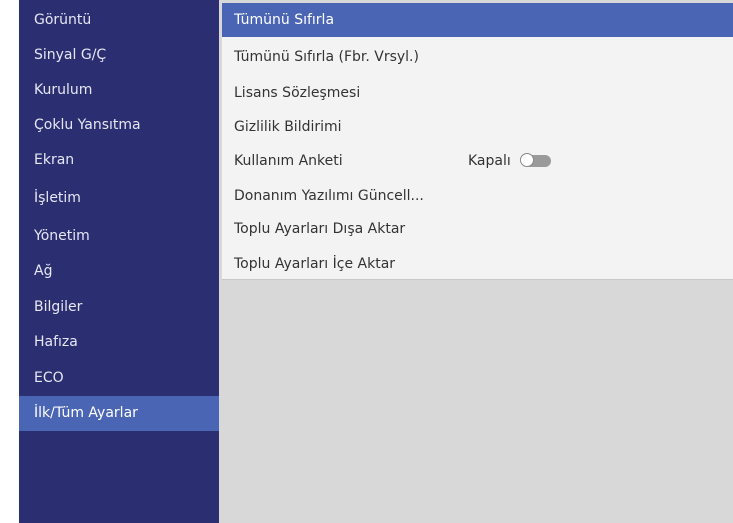  I want to click on sidebar-item-isletim: İşletim, so click(119, 198).